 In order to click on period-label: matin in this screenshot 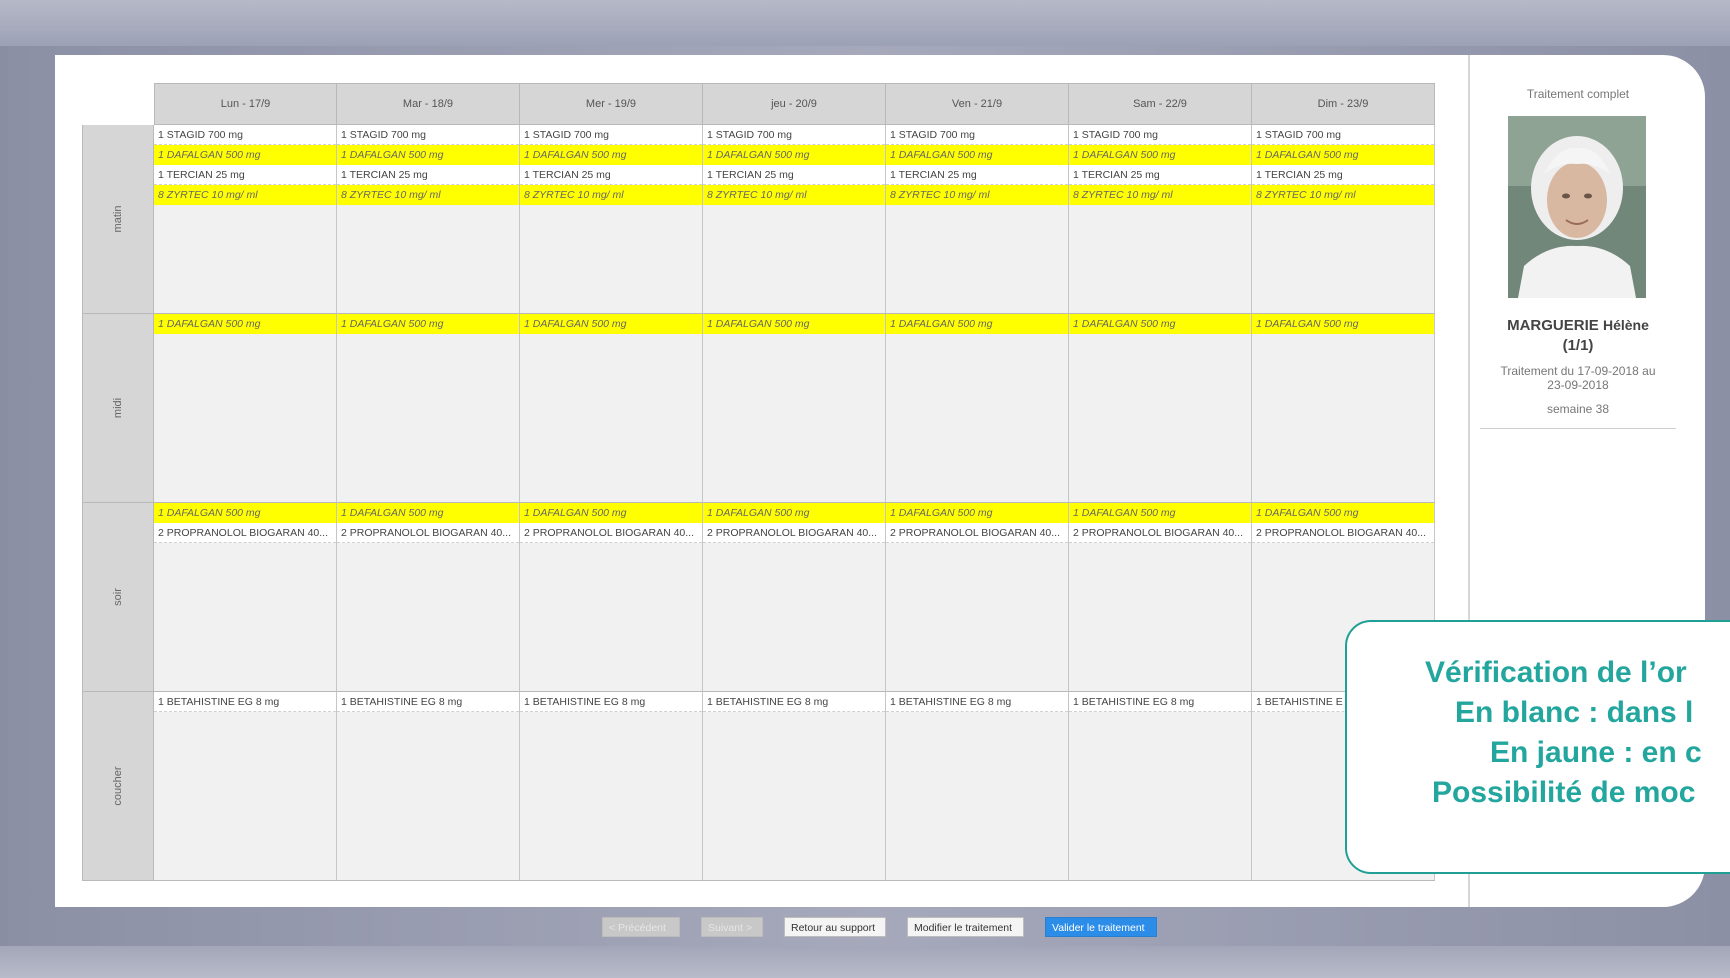, I will do `click(118, 219)`.